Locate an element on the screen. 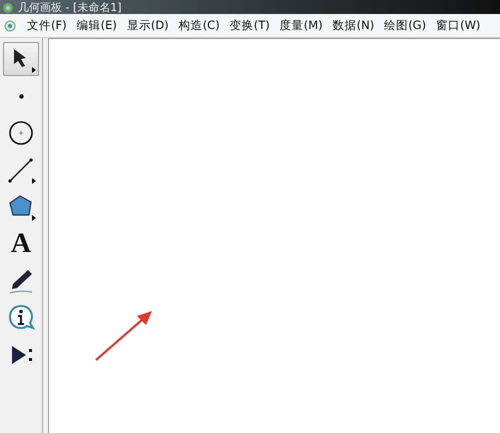  menu-item: 绘图(G) is located at coordinates (405, 25).